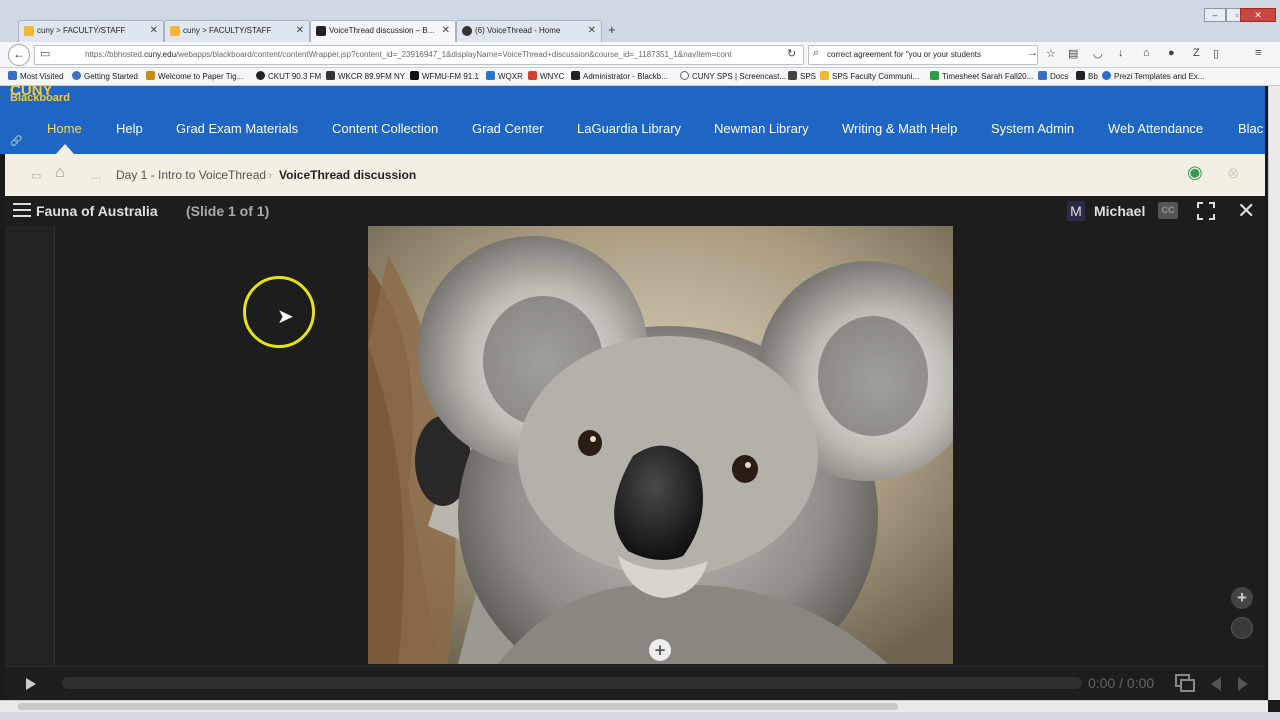 This screenshot has width=1280, height=720. What do you see at coordinates (36, 175) in the screenshot?
I see `course-menu-toggle-icon: ▭` at bounding box center [36, 175].